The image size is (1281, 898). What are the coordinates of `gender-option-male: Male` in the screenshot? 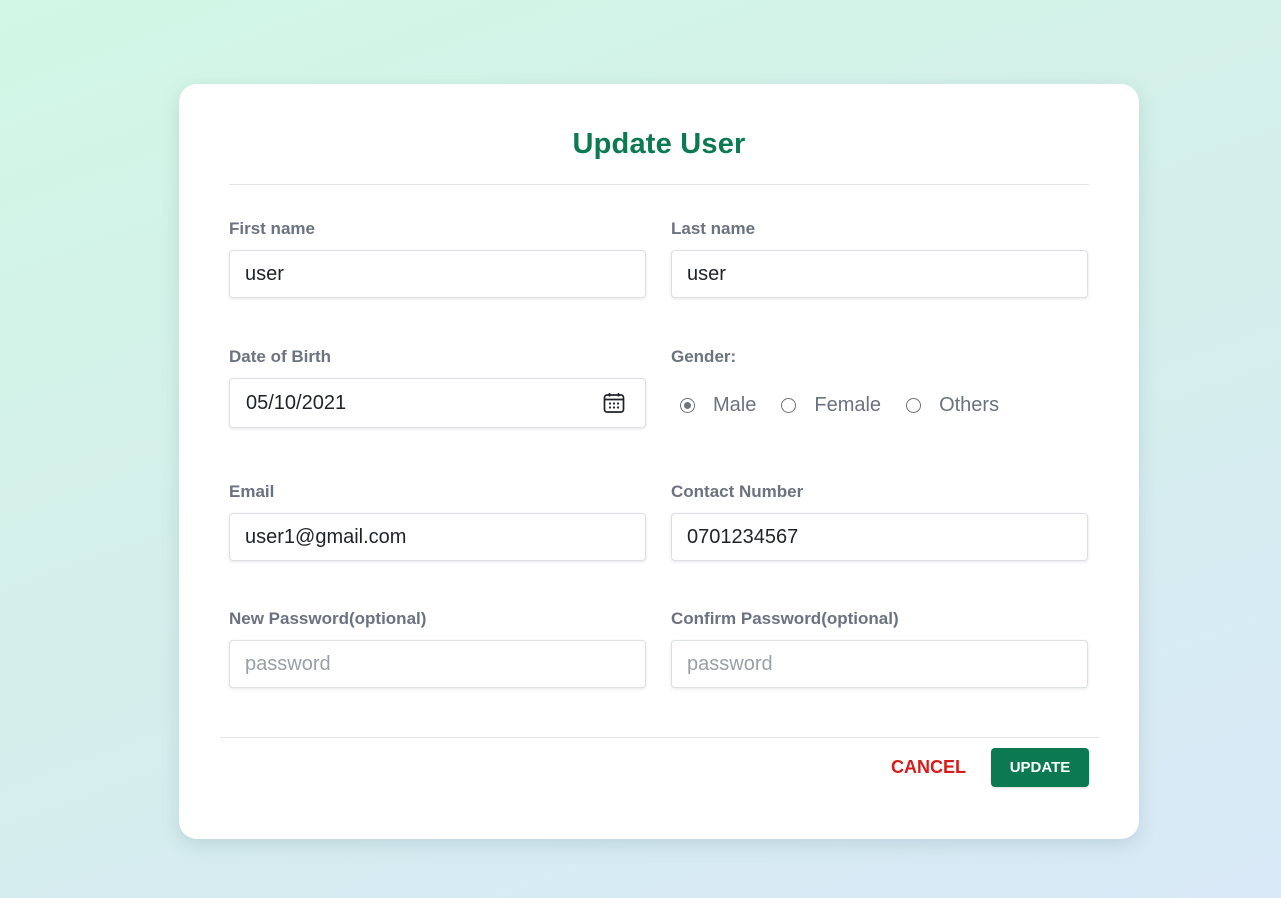 It's located at (718, 405).